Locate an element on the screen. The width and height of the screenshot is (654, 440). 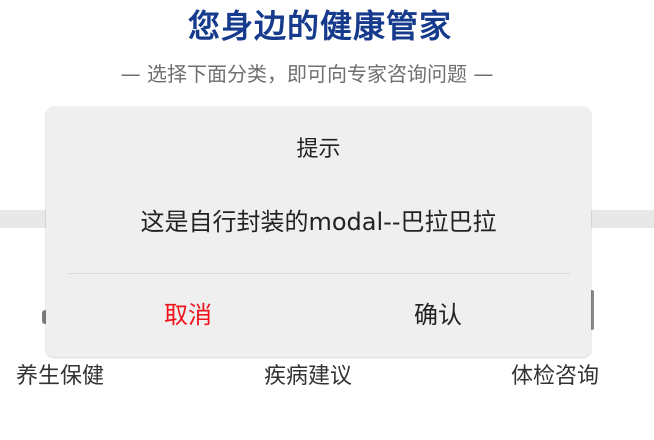
page-subtitle: — 选择下面分类，即可向专家咨询问题 — is located at coordinates (307, 74).